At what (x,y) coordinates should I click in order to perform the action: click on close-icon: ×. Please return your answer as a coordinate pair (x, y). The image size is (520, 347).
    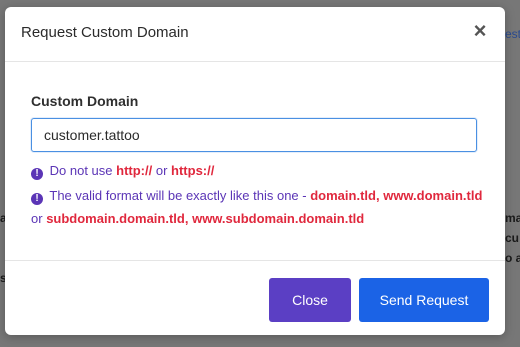
    Looking at the image, I should click on (480, 31).